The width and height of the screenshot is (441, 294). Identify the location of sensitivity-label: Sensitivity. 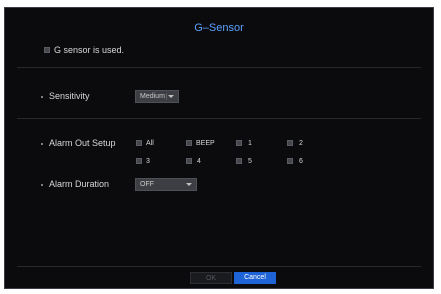
(69, 96).